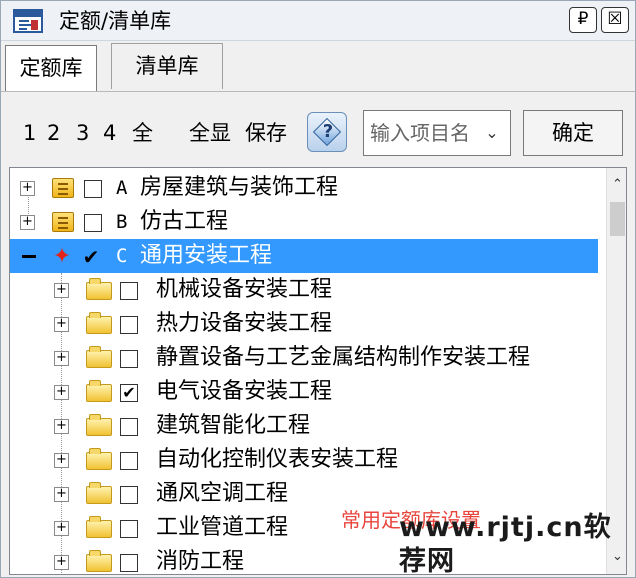 This screenshot has height=578, width=636. I want to click on node-code: C, so click(122, 256).